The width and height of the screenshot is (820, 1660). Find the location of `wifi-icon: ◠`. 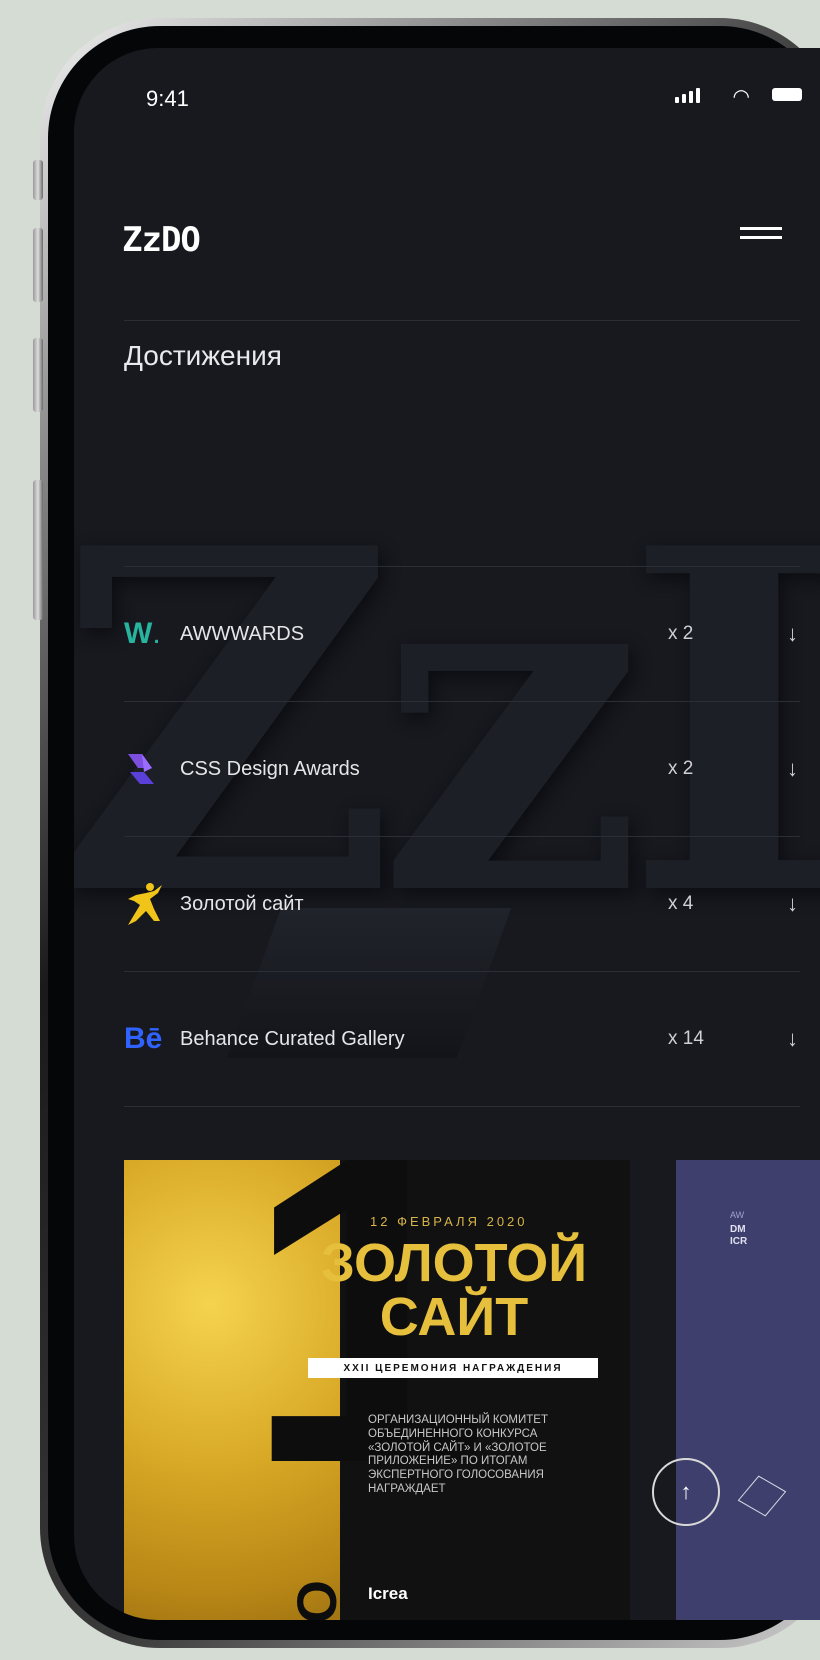

wifi-icon: ◠ is located at coordinates (741, 97).